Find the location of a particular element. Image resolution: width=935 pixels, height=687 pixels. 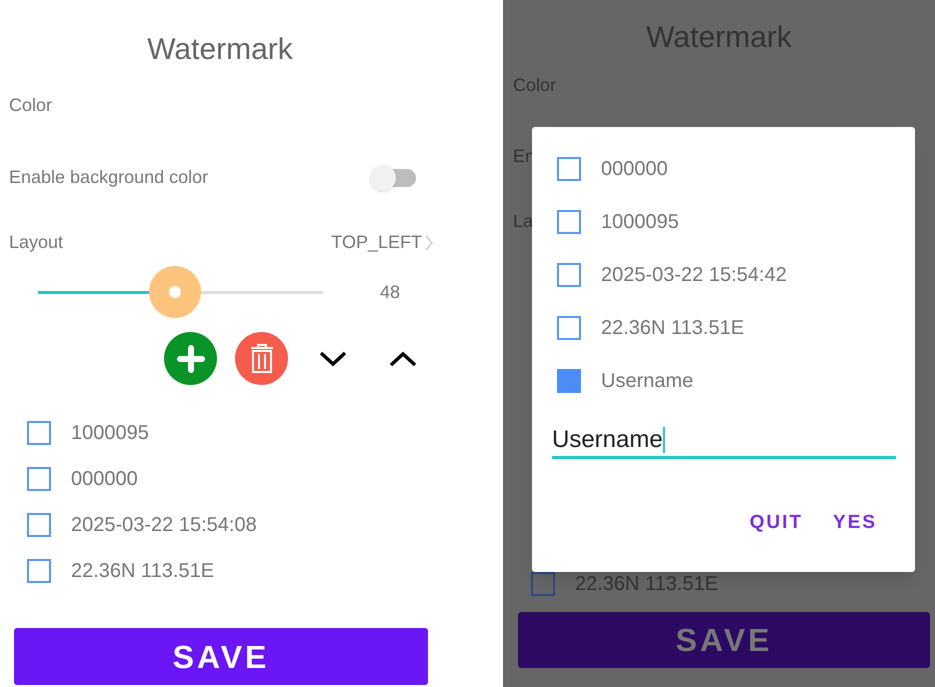

chevron-up-icon is located at coordinates (403, 358).